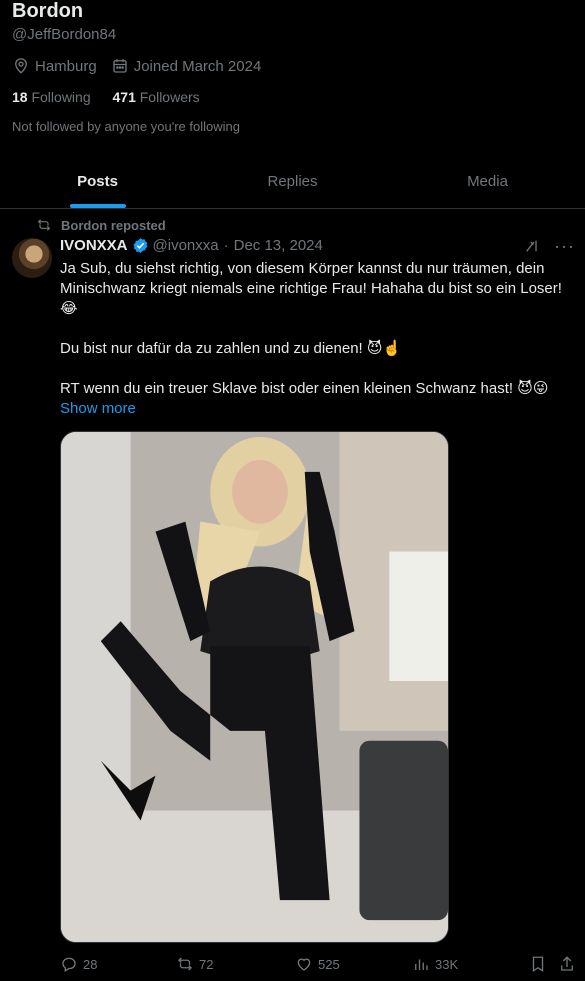 Image resolution: width=585 pixels, height=981 pixels. I want to click on post-actions: 28 72 525 33K, so click(320, 966).